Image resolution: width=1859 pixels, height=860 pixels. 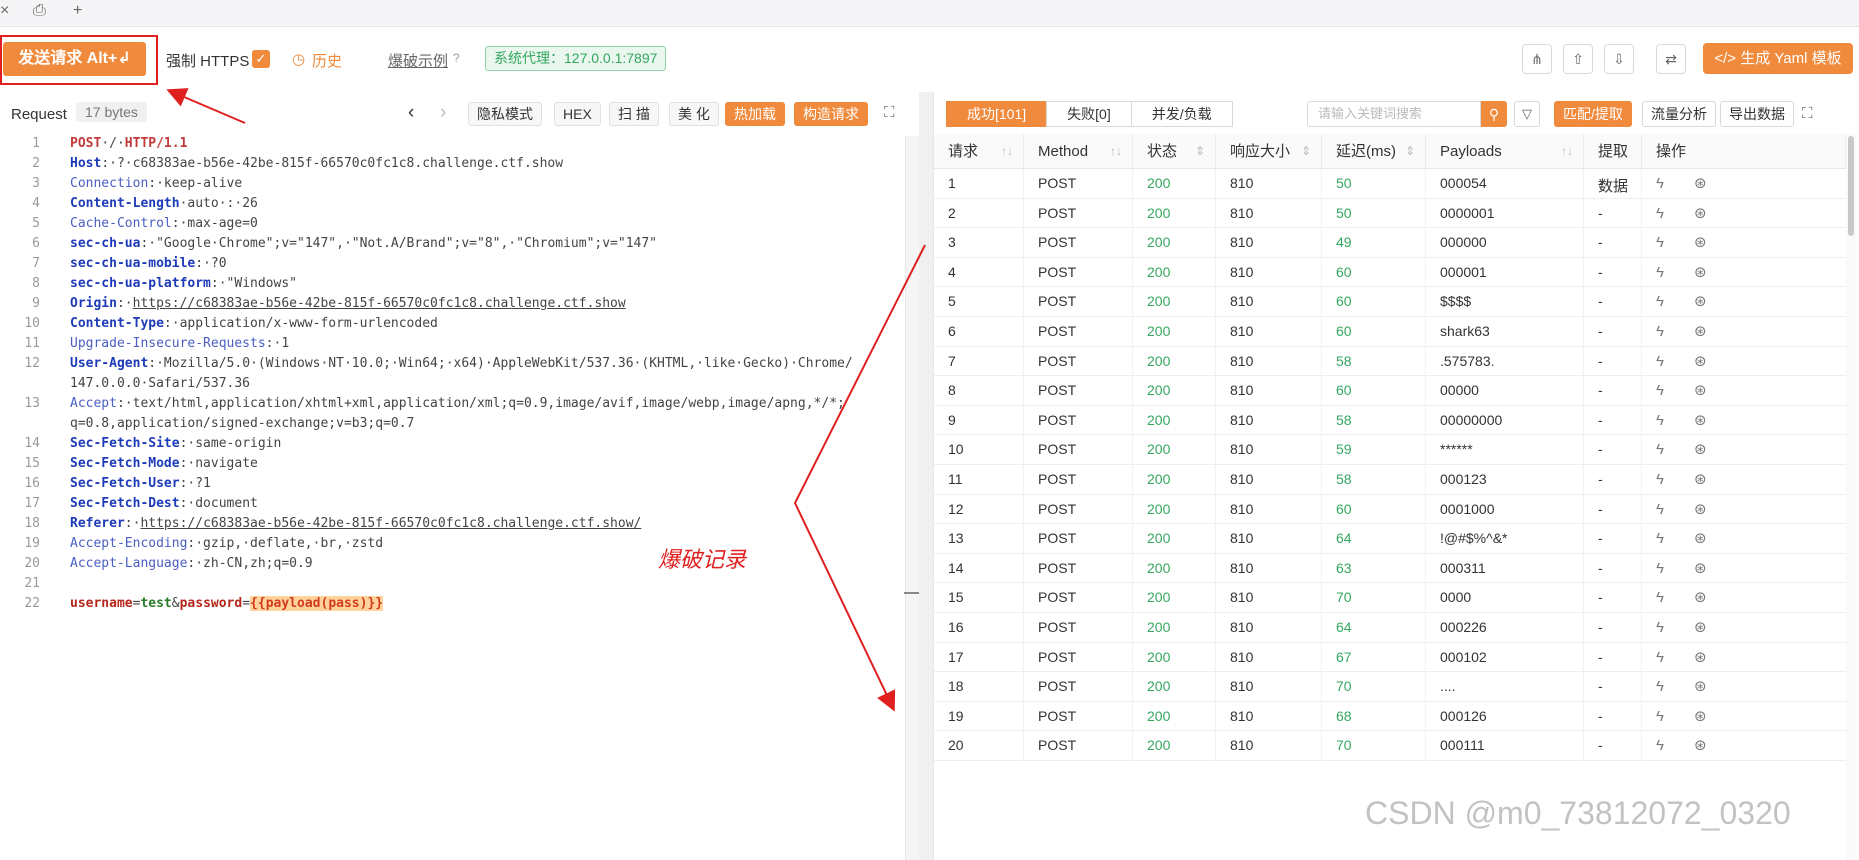 What do you see at coordinates (1578, 813) in the screenshot?
I see `watermark: CSDN @m0_73812072_0320` at bounding box center [1578, 813].